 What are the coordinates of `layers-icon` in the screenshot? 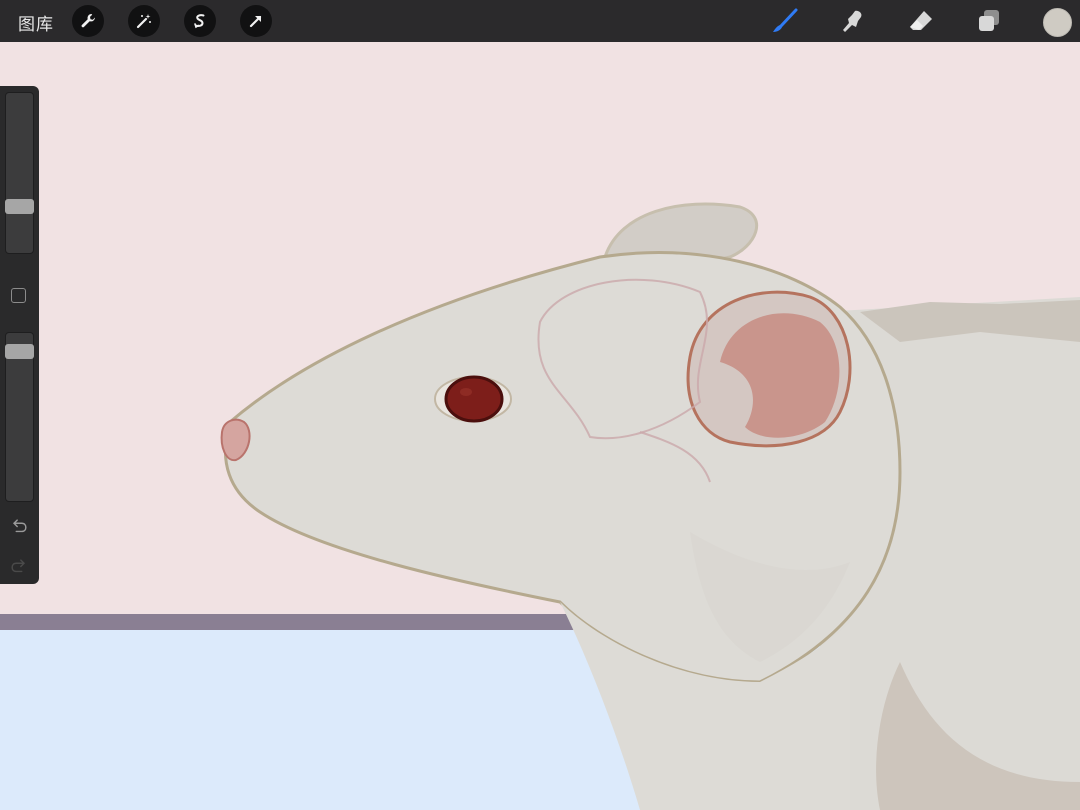 It's located at (989, 20).